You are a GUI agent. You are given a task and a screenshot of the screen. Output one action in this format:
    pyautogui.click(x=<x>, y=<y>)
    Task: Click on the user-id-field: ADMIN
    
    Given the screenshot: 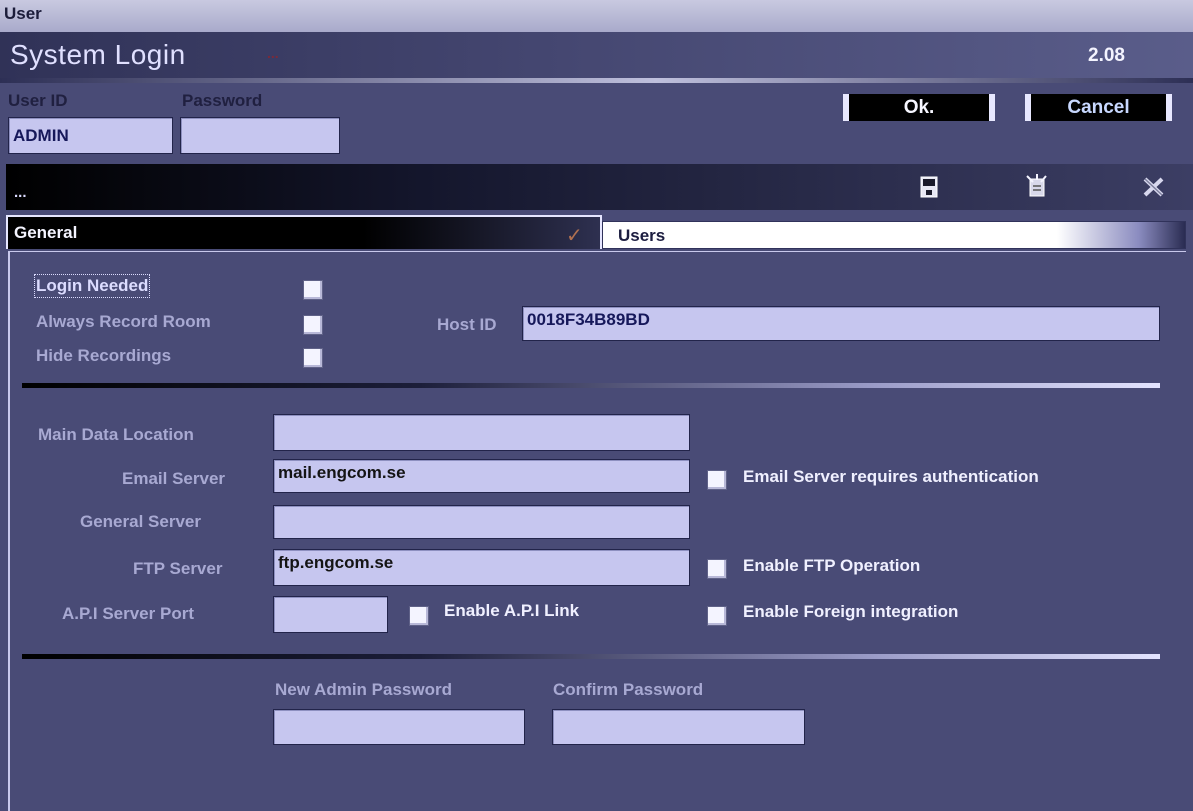 What is the action you would take?
    pyautogui.click(x=90, y=135)
    